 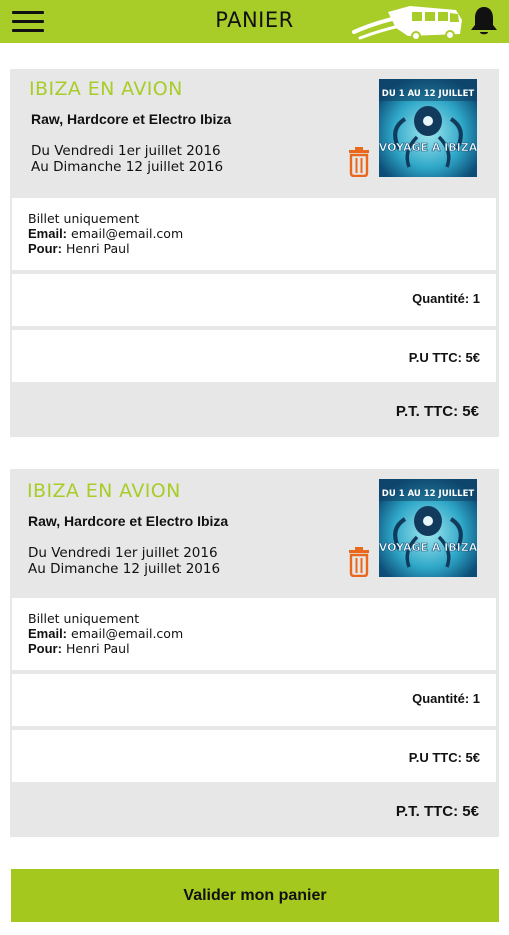 I want to click on validate-cart-button: Valider mon panier, so click(x=255, y=895).